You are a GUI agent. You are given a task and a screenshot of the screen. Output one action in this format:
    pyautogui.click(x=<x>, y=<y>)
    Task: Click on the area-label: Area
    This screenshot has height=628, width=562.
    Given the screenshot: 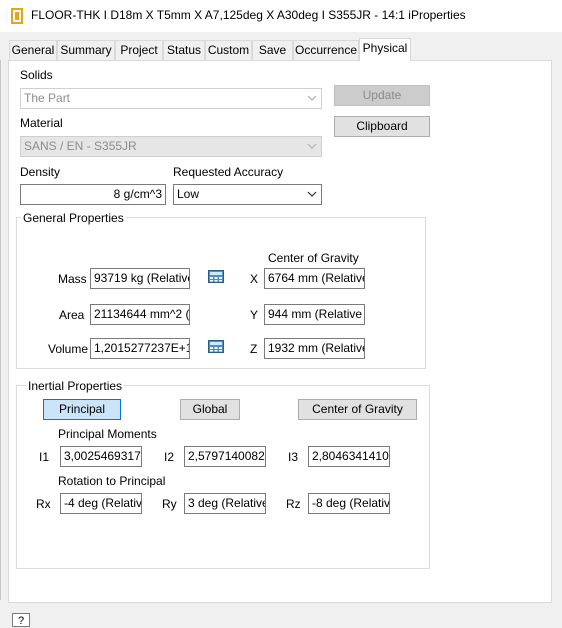 What is the action you would take?
    pyautogui.click(x=72, y=315)
    